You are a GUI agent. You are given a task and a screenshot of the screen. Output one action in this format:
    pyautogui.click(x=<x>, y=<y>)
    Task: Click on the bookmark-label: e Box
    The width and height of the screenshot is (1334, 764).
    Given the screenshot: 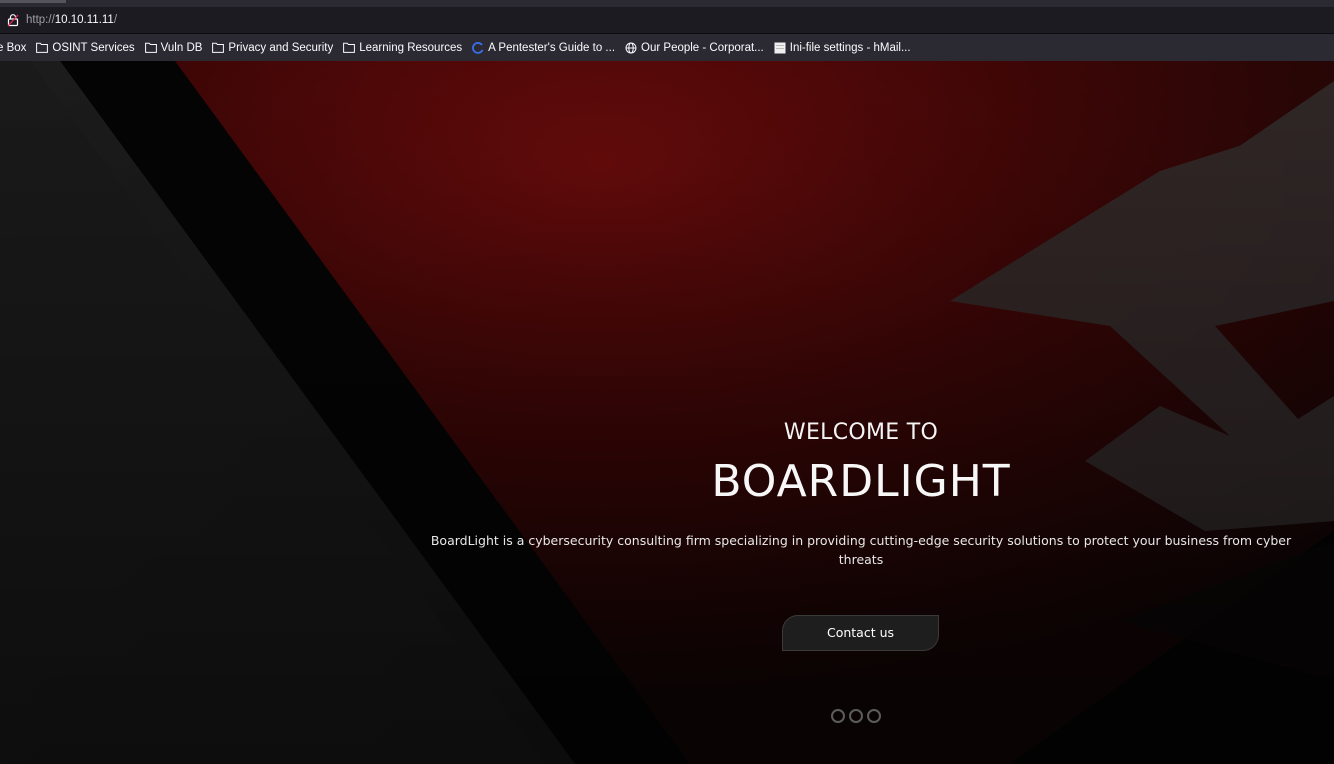 What is the action you would take?
    pyautogui.click(x=13, y=47)
    